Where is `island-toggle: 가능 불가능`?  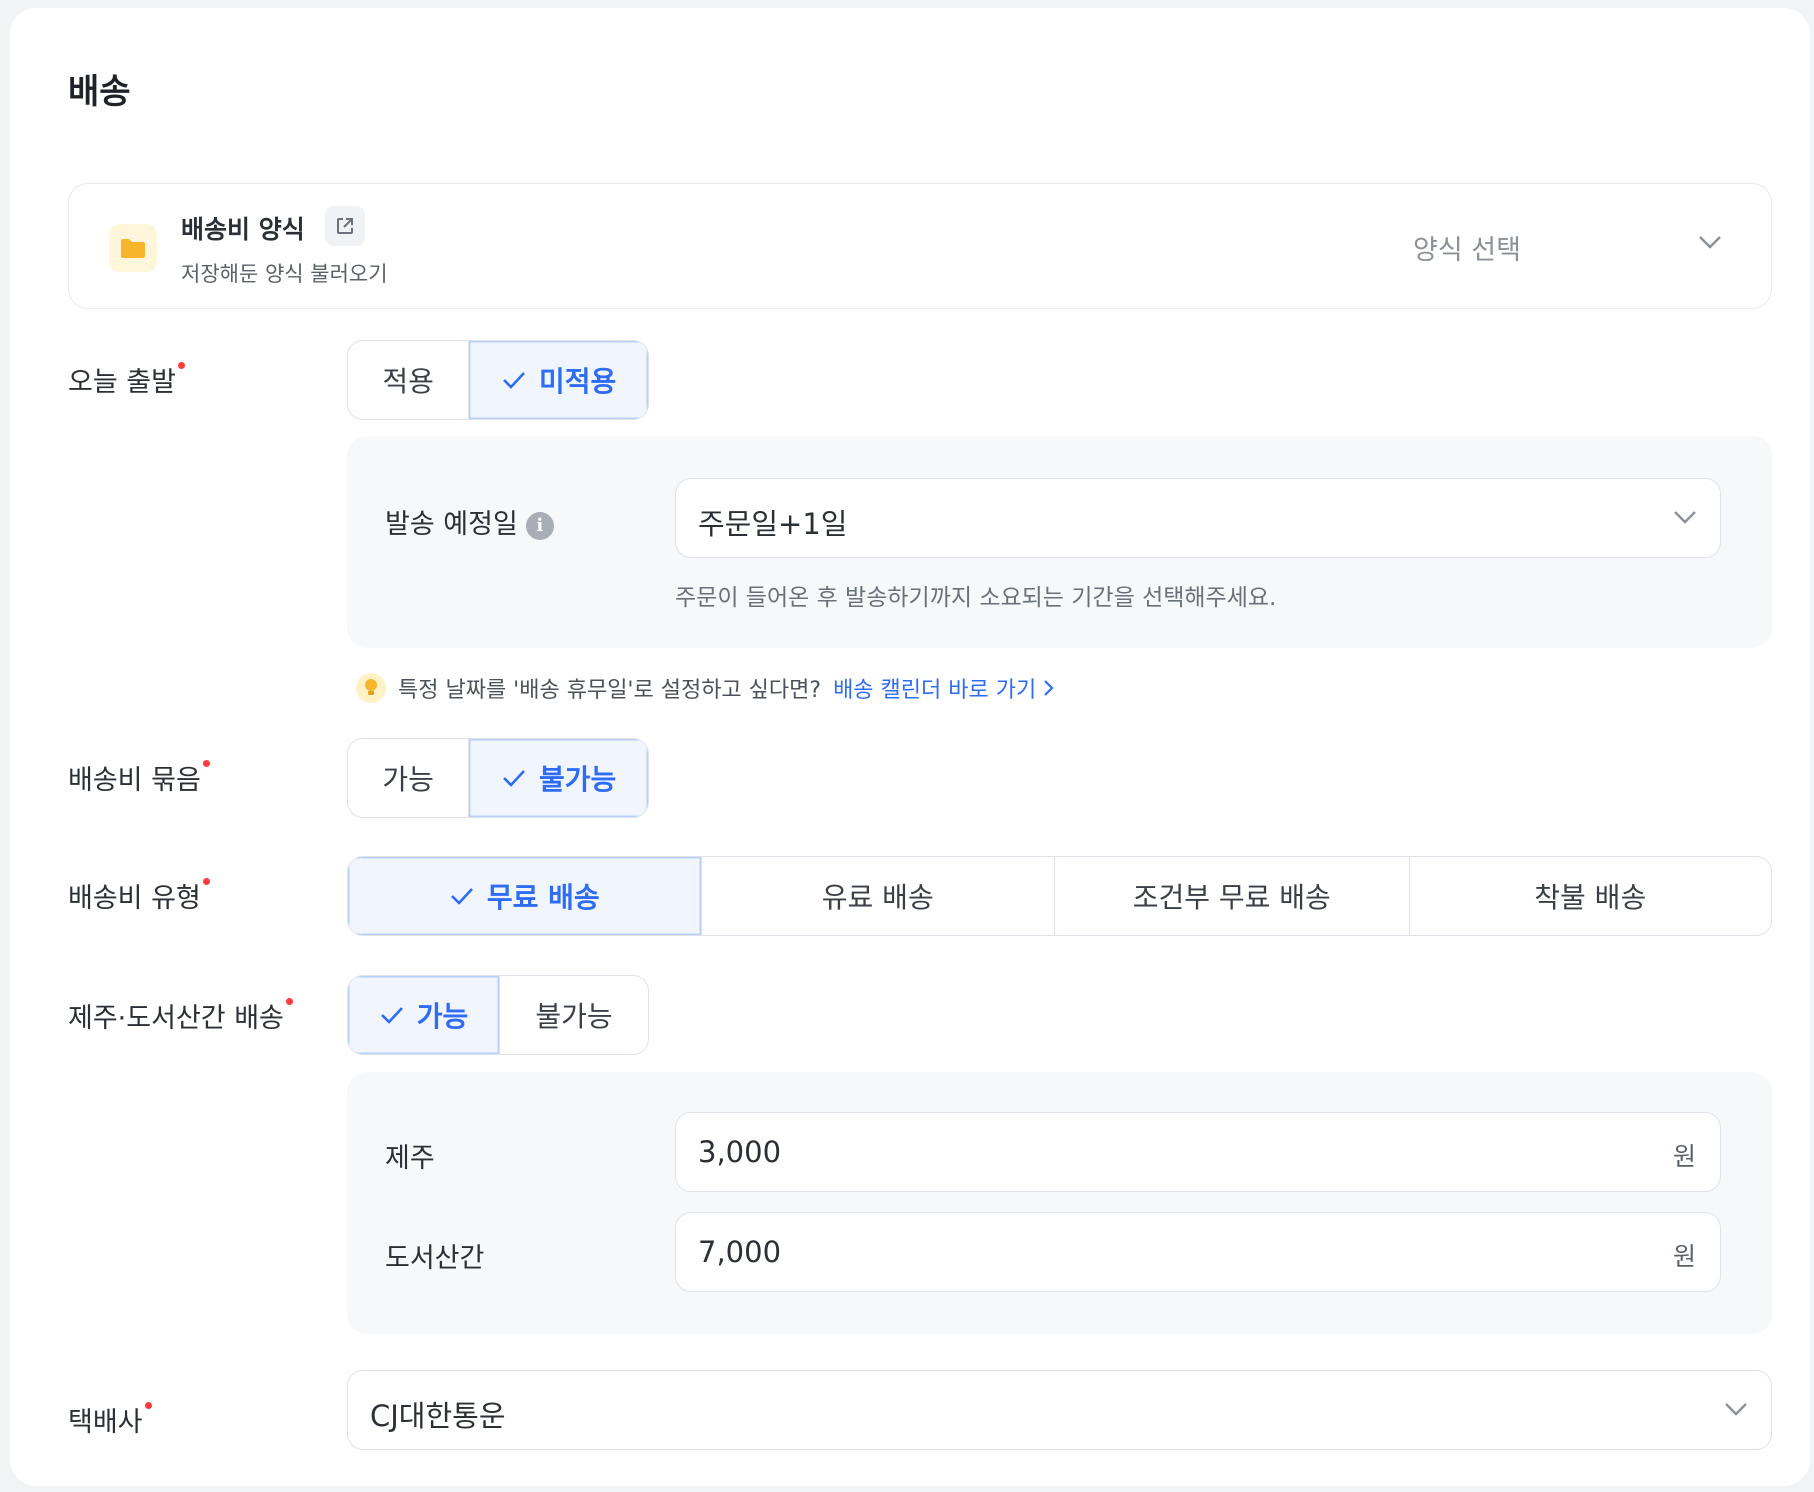 island-toggle: 가능 불가능 is located at coordinates (498, 1015).